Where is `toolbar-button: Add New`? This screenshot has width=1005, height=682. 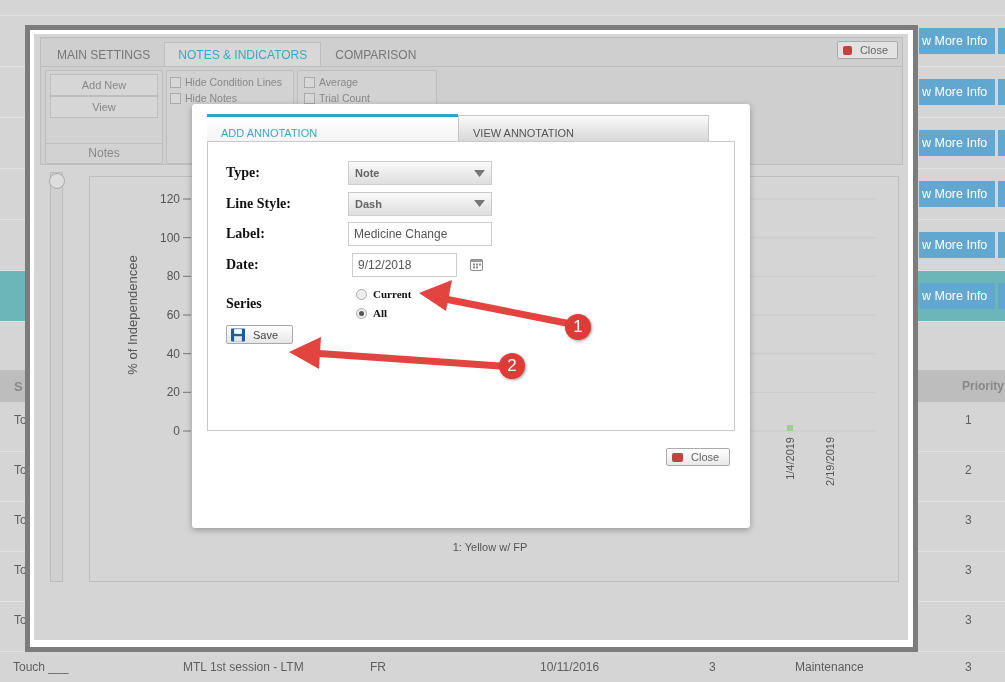
toolbar-button: Add New is located at coordinates (104, 85).